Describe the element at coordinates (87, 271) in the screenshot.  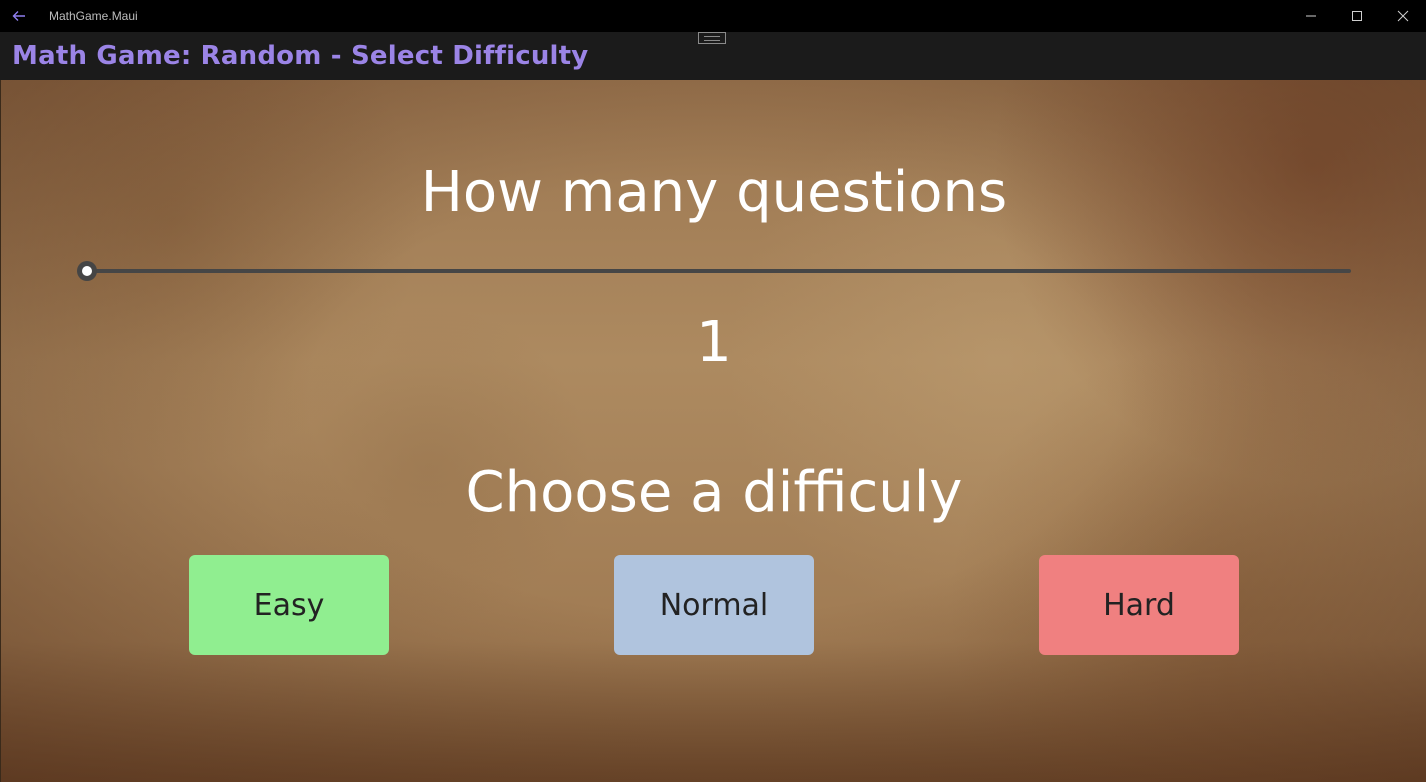
I see `slider-thumb` at that location.